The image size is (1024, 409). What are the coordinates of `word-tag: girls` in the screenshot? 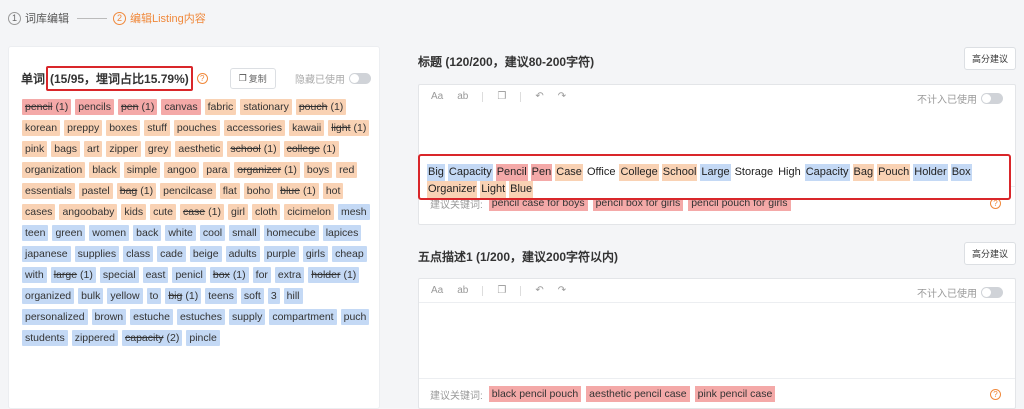 It's located at (315, 254).